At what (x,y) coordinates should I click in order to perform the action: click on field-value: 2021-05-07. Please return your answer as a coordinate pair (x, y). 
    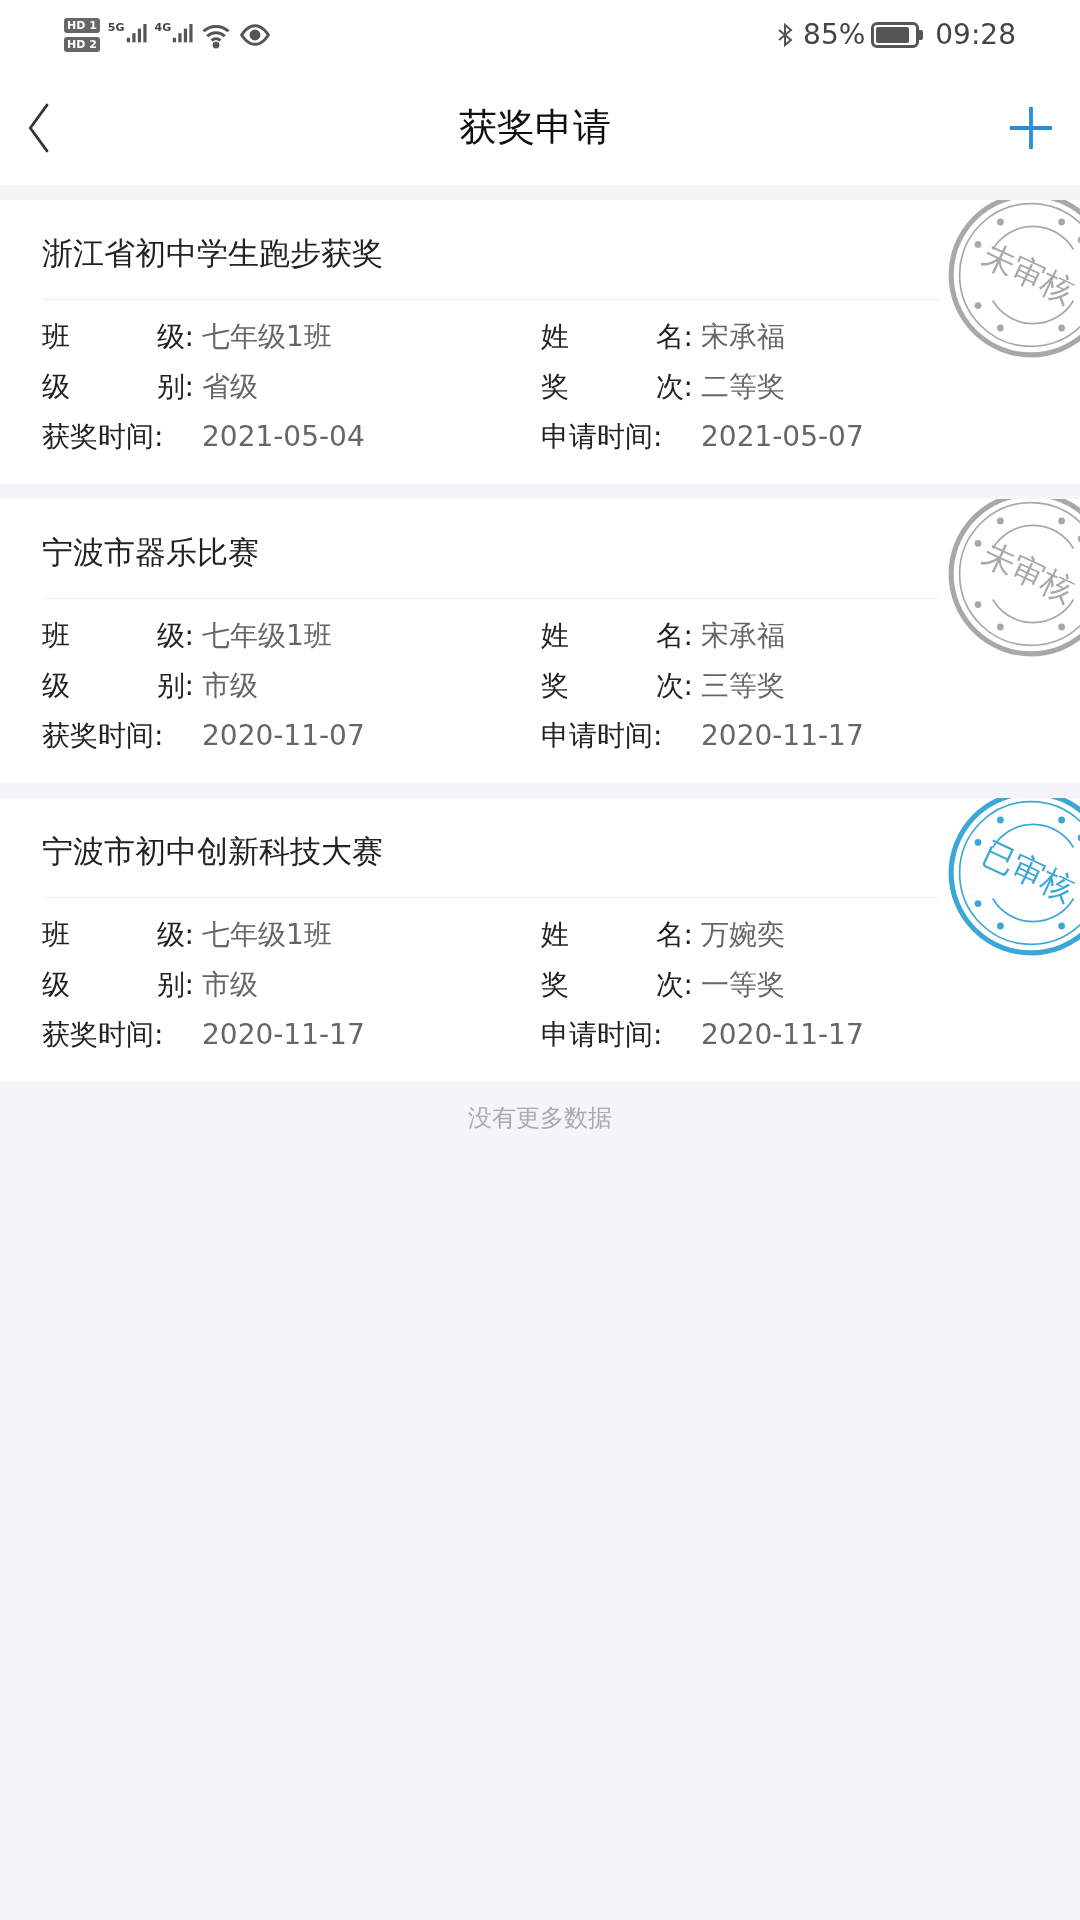
    Looking at the image, I should click on (782, 437).